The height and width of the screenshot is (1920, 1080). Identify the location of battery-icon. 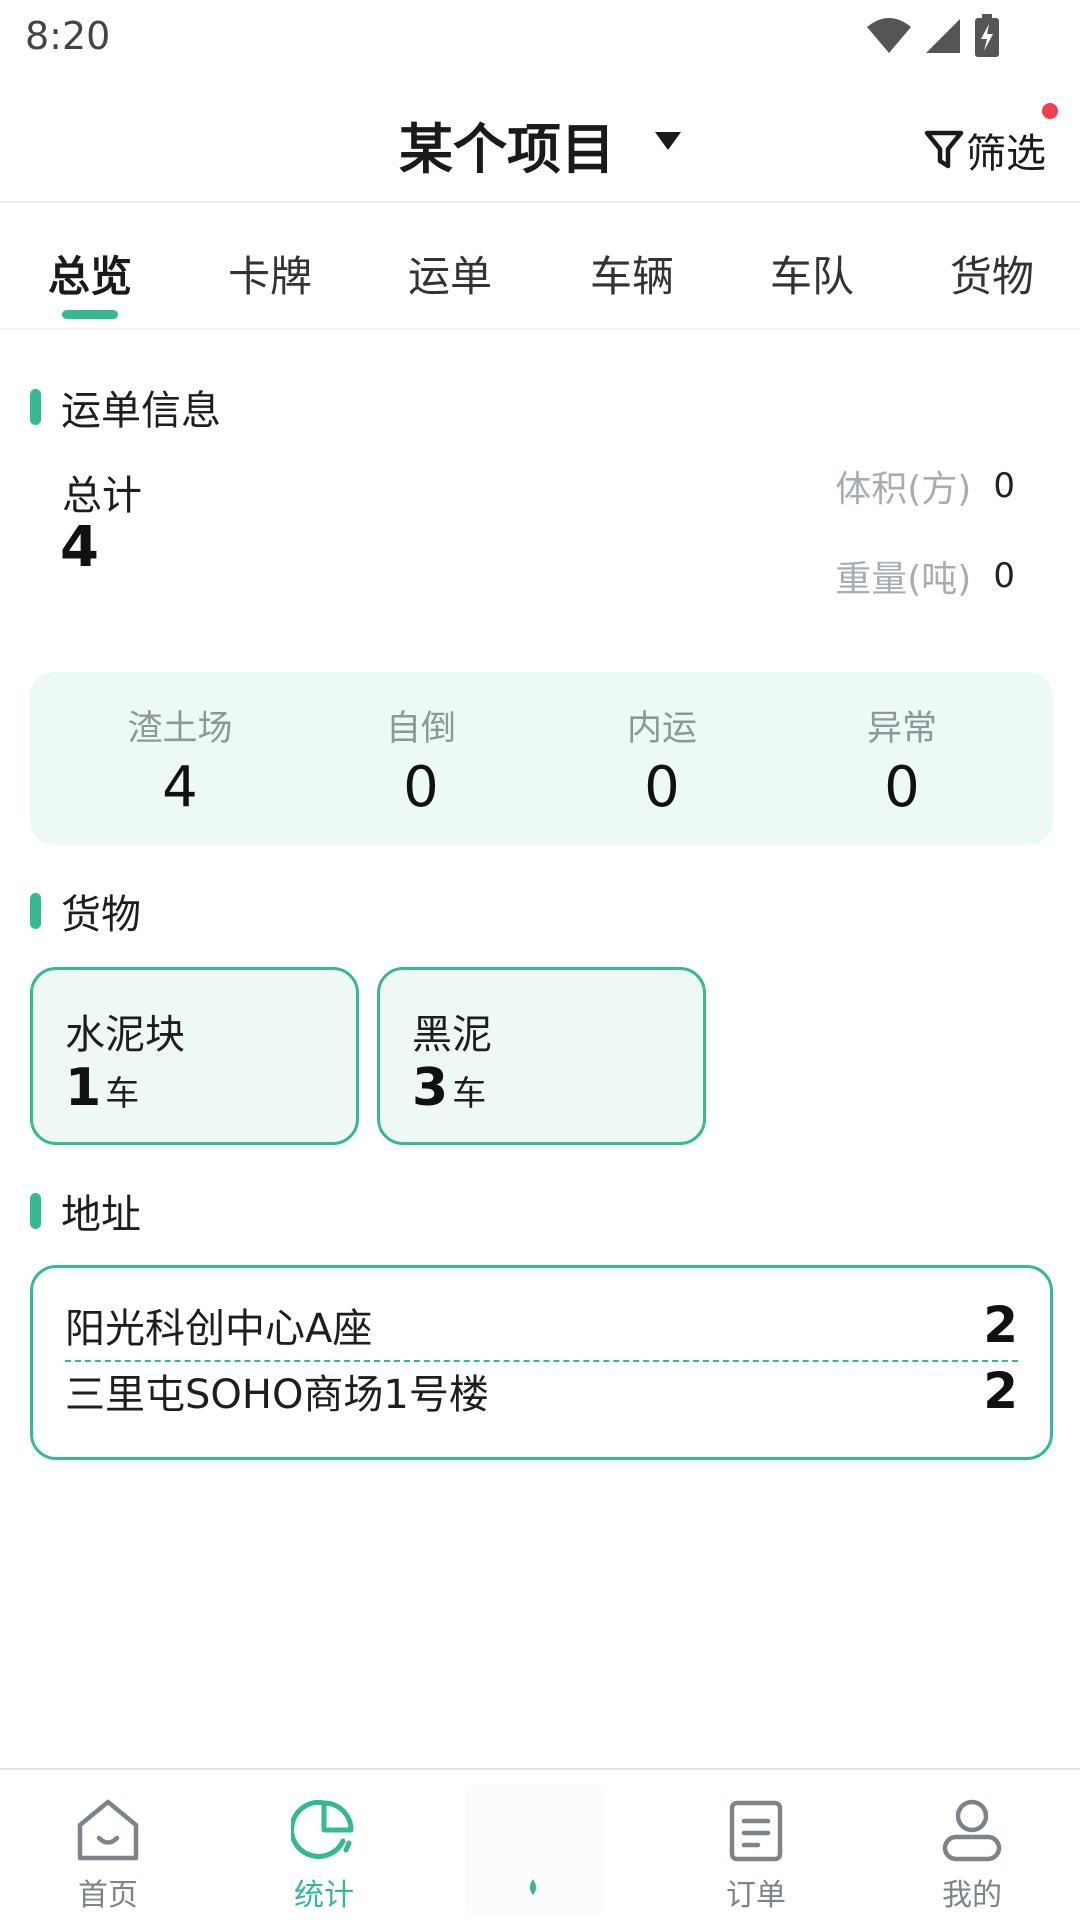
(987, 35).